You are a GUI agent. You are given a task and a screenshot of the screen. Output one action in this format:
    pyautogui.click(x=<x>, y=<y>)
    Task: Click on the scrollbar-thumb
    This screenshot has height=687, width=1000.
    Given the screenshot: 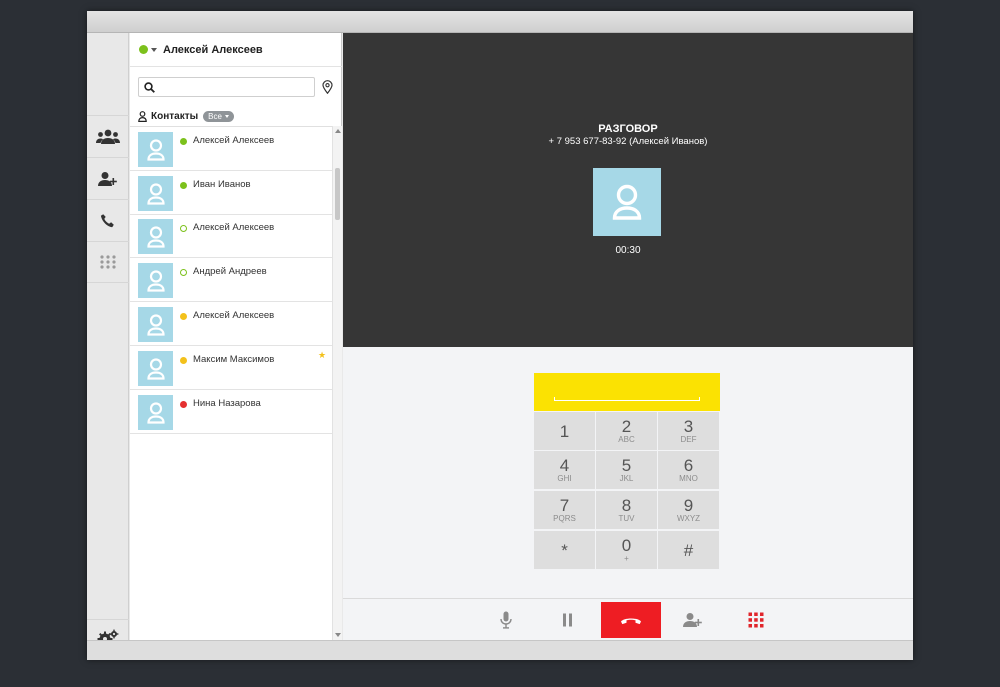 What is the action you would take?
    pyautogui.click(x=337, y=194)
    